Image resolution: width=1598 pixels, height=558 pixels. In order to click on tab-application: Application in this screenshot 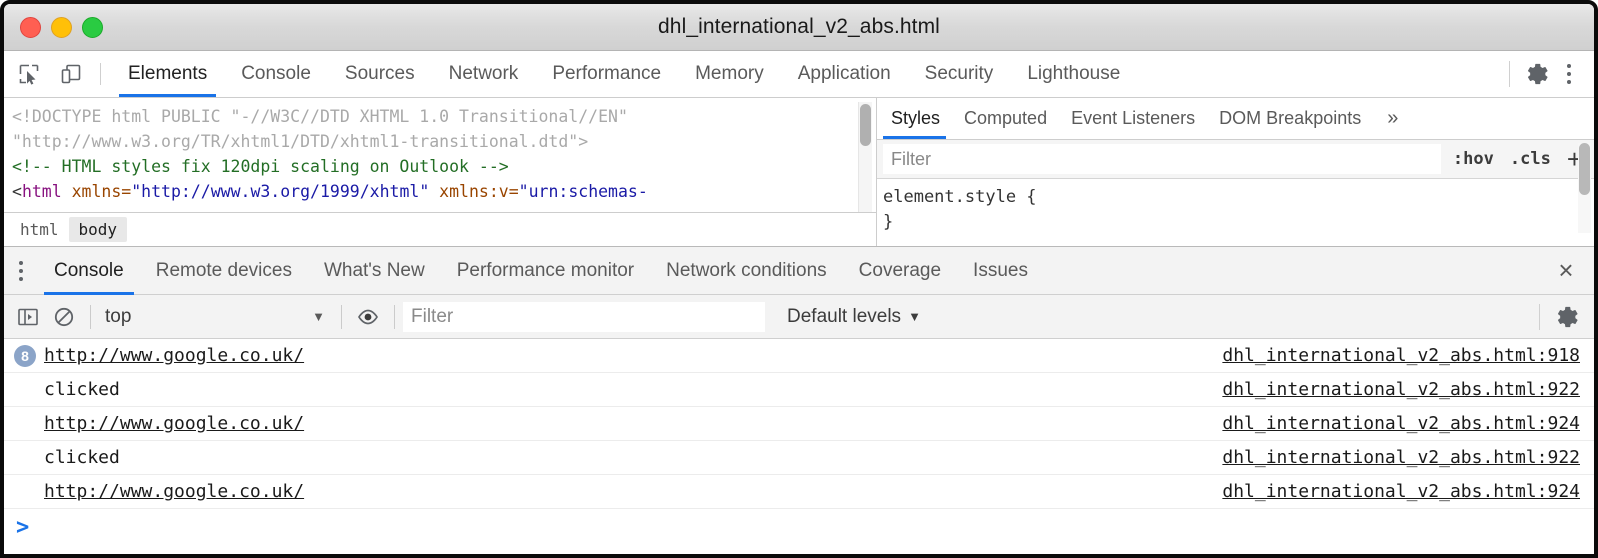, I will do `click(844, 74)`.